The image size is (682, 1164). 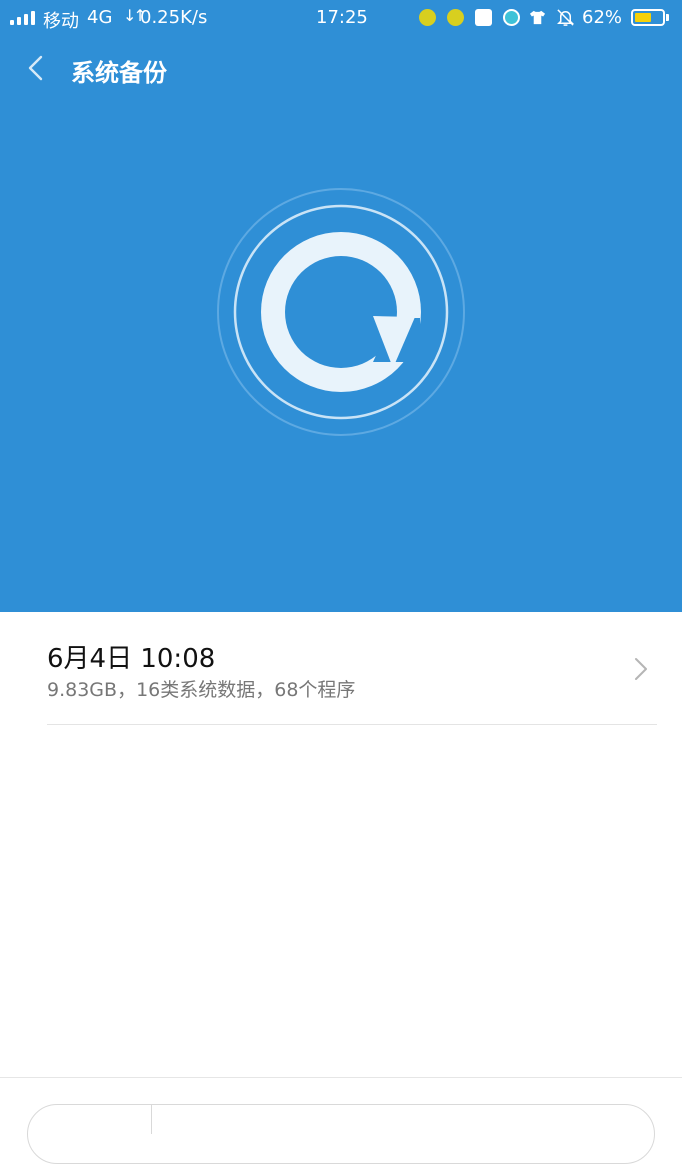 What do you see at coordinates (352, 676) in the screenshot?
I see `backup-list-item: 6月4日 10:08 9.83GB，16类系统数据，68个程序` at bounding box center [352, 676].